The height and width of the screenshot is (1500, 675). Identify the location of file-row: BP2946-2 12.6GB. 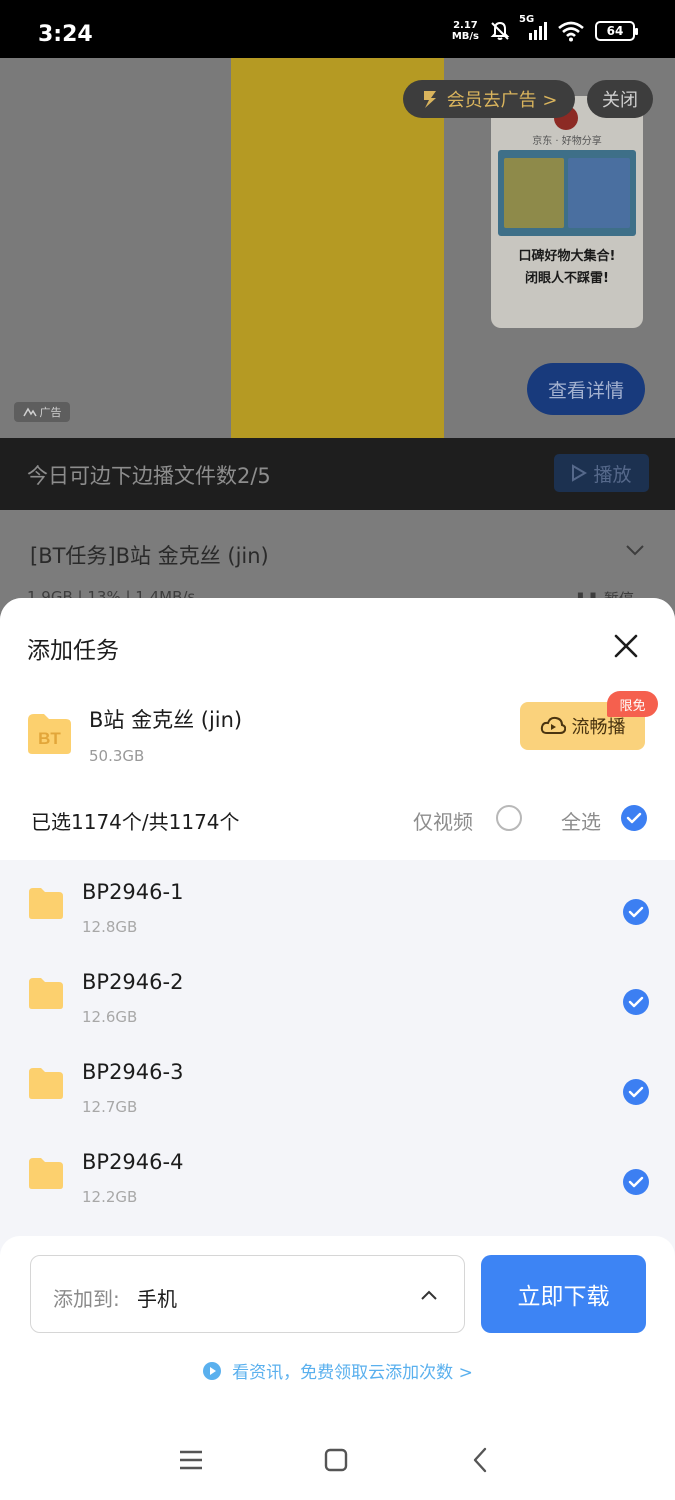
(337, 995).